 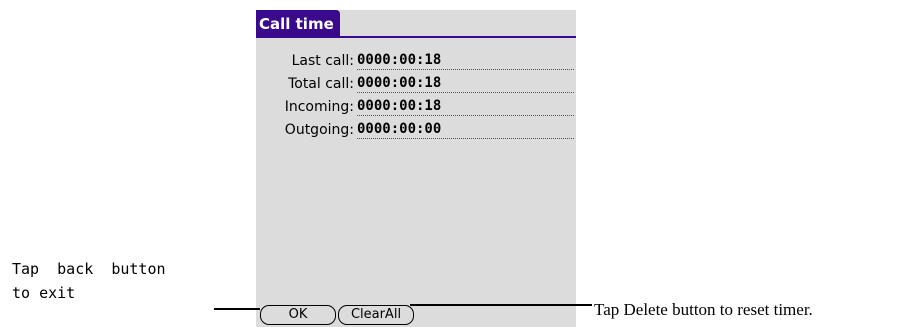 I want to click on screen-title: Call time, so click(x=298, y=24).